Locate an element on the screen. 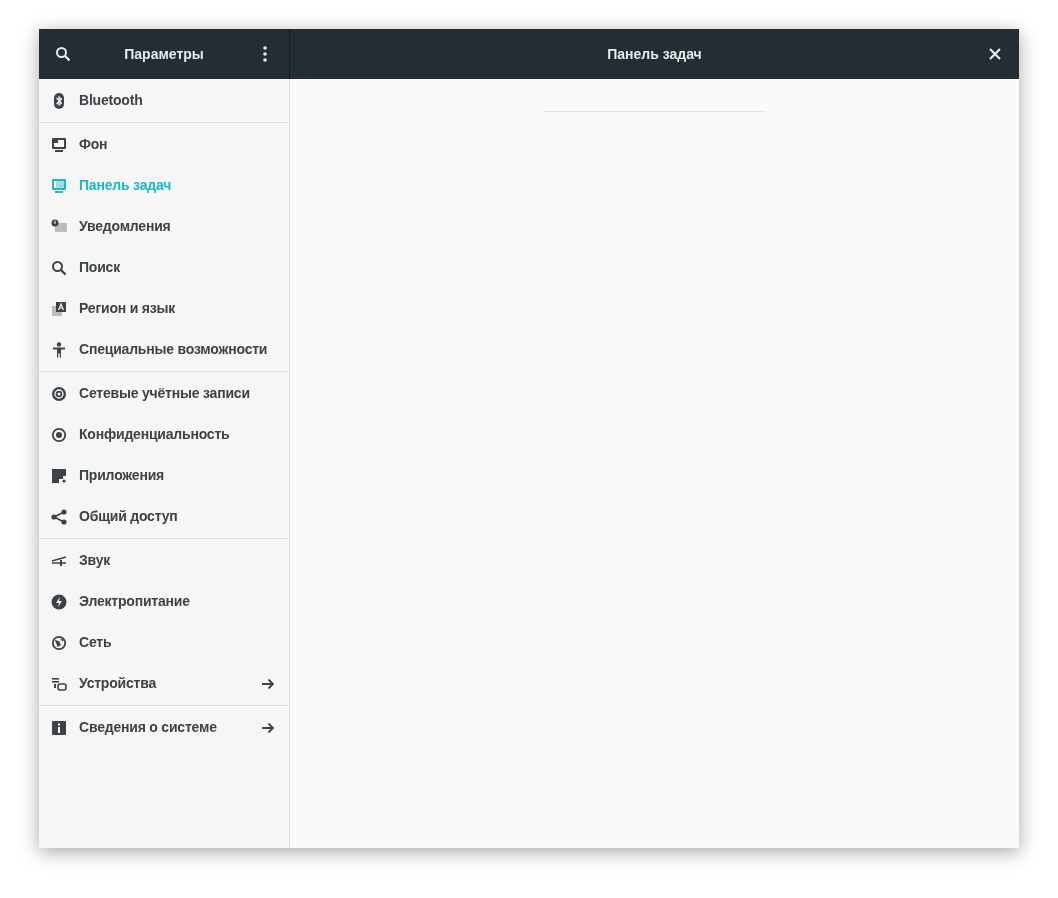 This screenshot has width=1058, height=898. sidebar-item: Уведомления is located at coordinates (164, 226).